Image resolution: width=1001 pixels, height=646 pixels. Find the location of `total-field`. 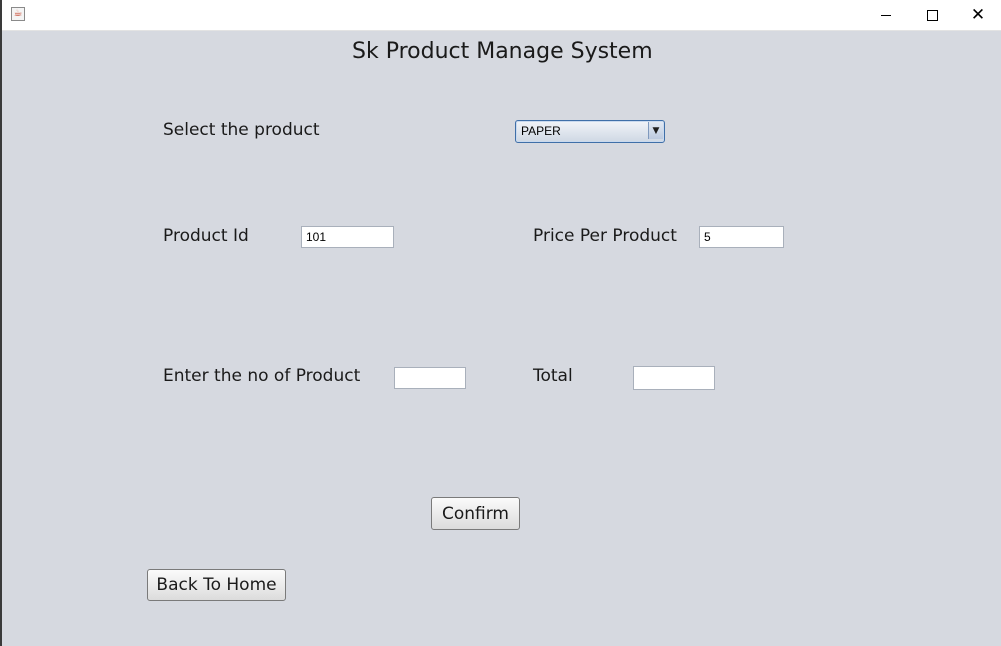

total-field is located at coordinates (674, 378).